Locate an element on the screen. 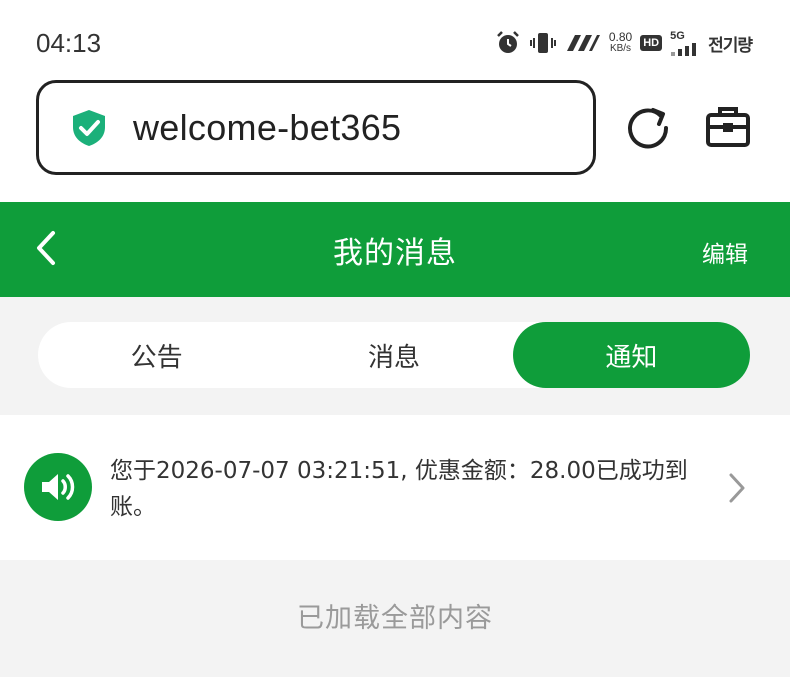 The height and width of the screenshot is (677, 790). tab-messages: 消息 is located at coordinates (393, 355).